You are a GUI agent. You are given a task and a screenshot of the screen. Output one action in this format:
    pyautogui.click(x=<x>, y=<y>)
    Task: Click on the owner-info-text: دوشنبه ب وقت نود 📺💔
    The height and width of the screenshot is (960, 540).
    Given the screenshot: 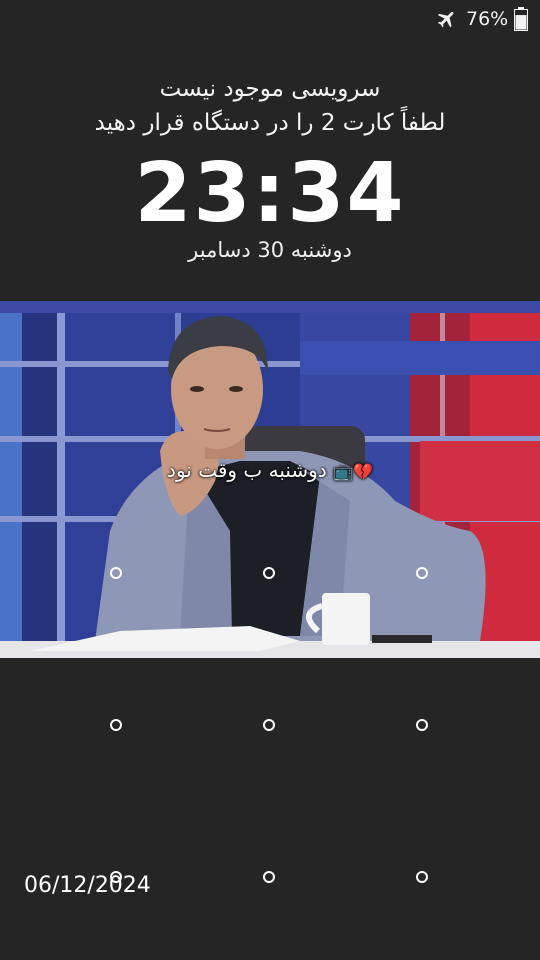 What is the action you would take?
    pyautogui.click(x=270, y=470)
    